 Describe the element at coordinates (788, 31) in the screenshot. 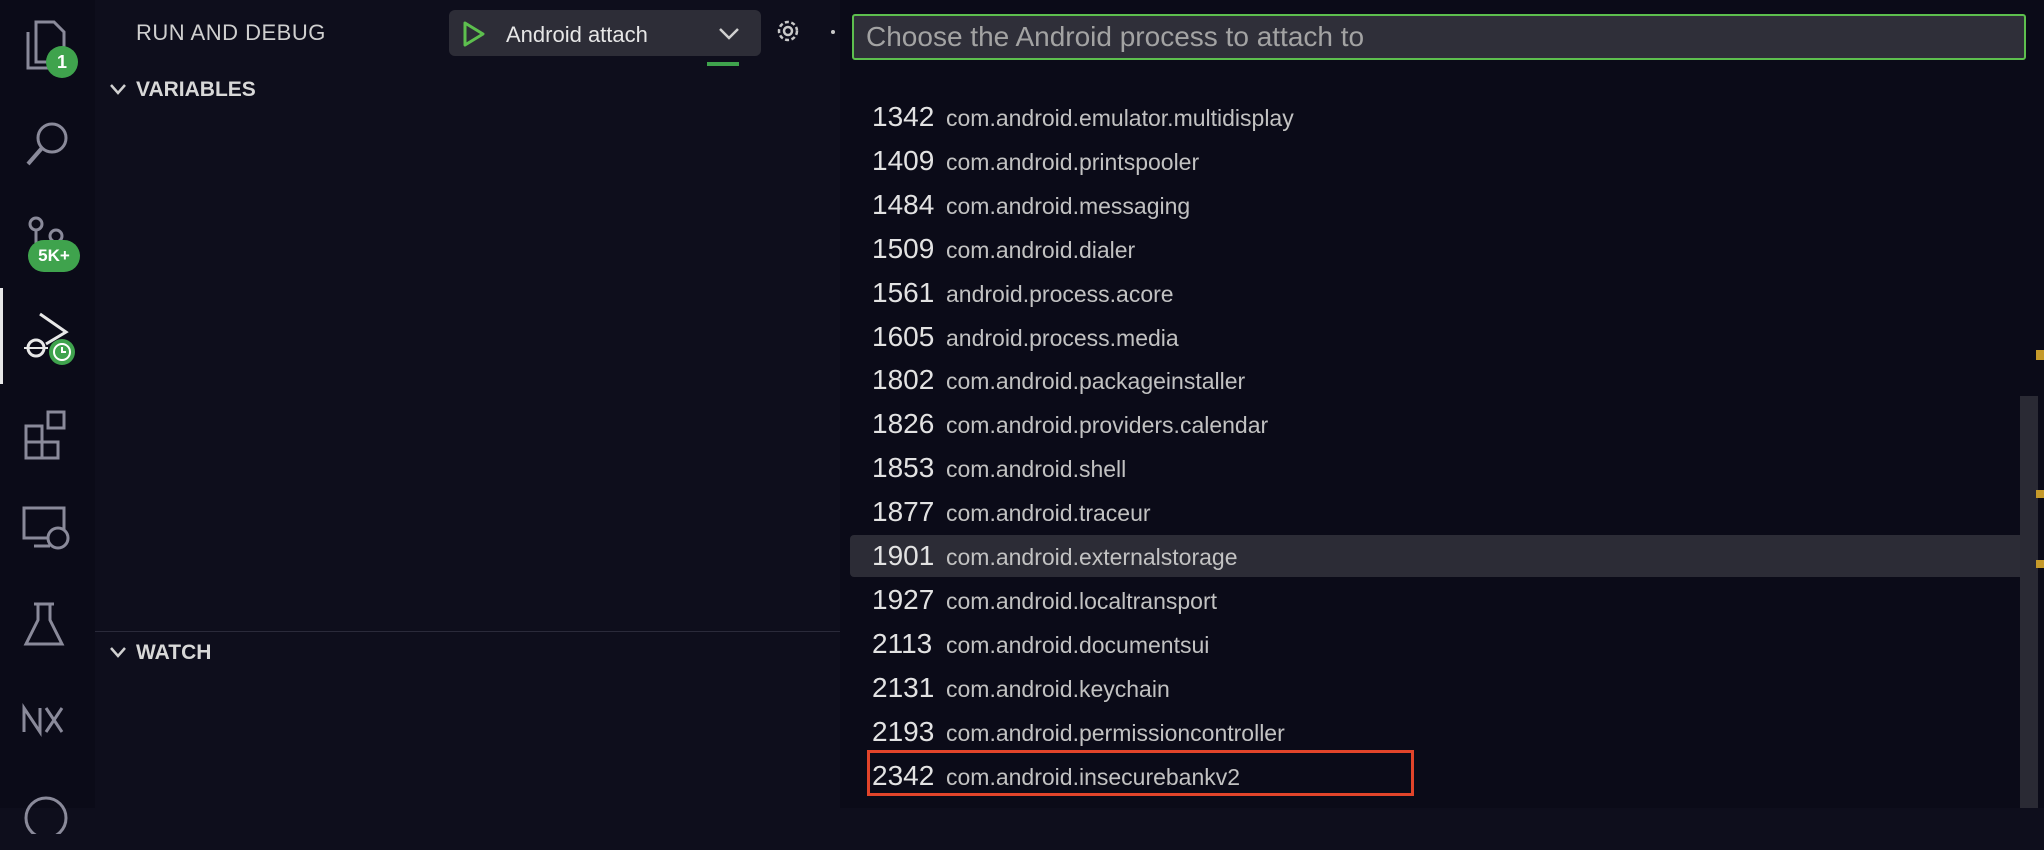

I see `gear-icon` at that location.